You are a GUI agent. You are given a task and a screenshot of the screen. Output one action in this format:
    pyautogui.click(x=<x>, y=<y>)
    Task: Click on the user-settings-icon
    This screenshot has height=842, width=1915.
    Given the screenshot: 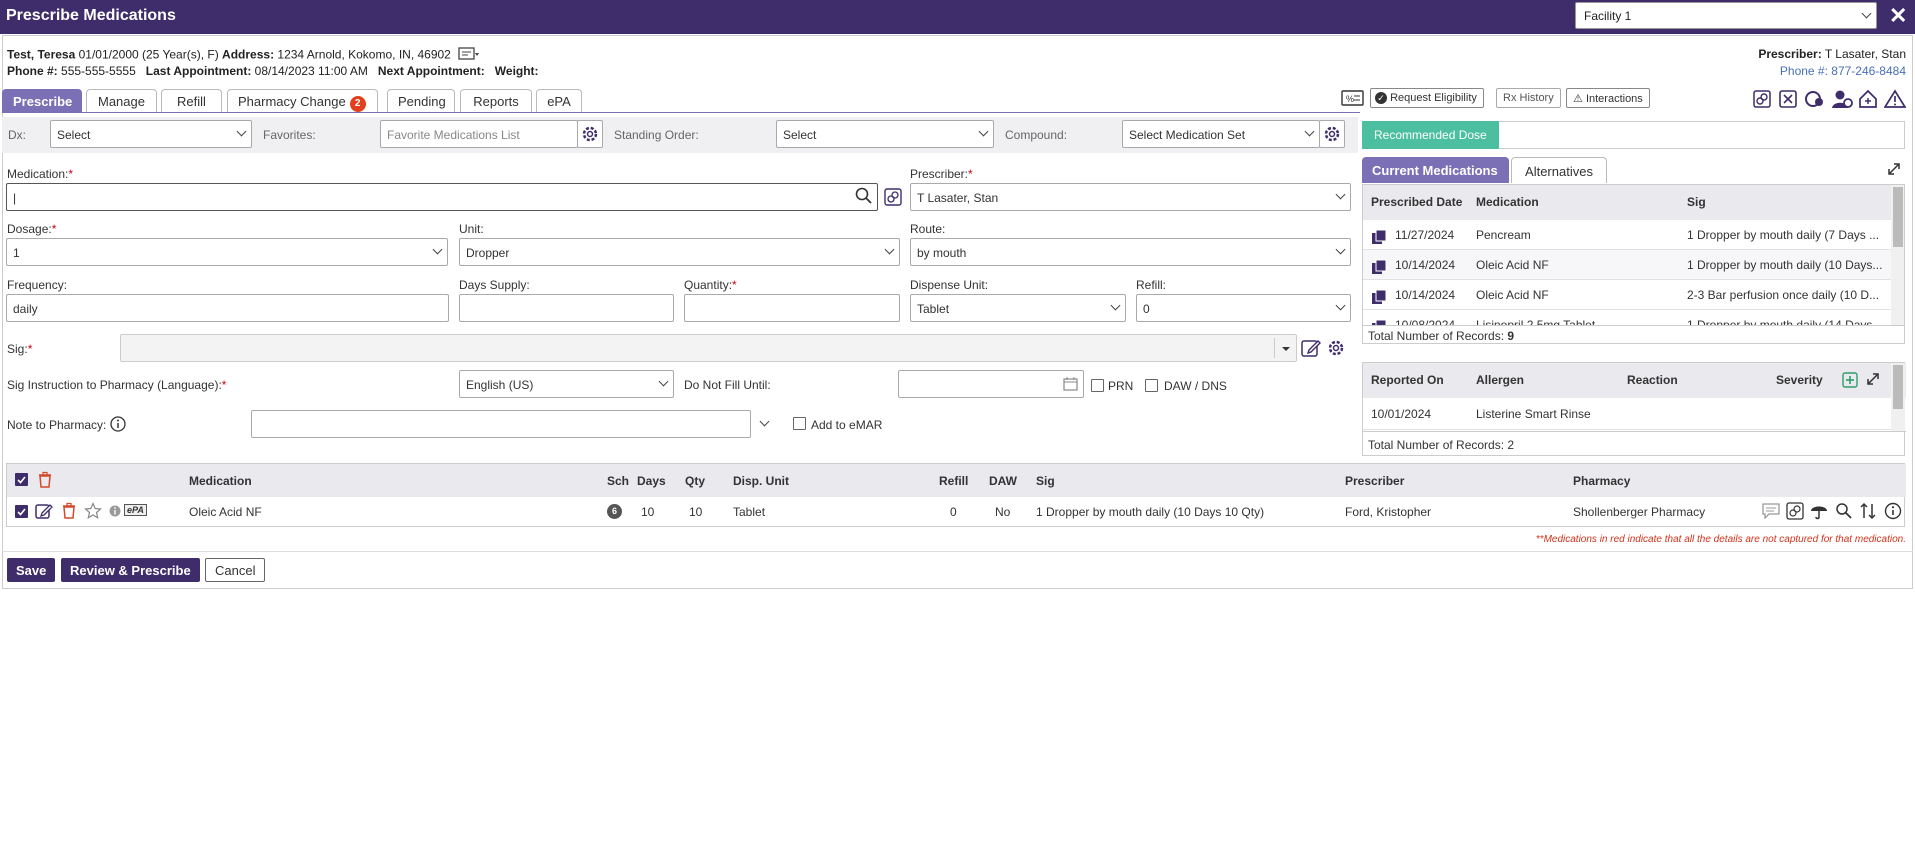 What is the action you would take?
    pyautogui.click(x=1842, y=100)
    